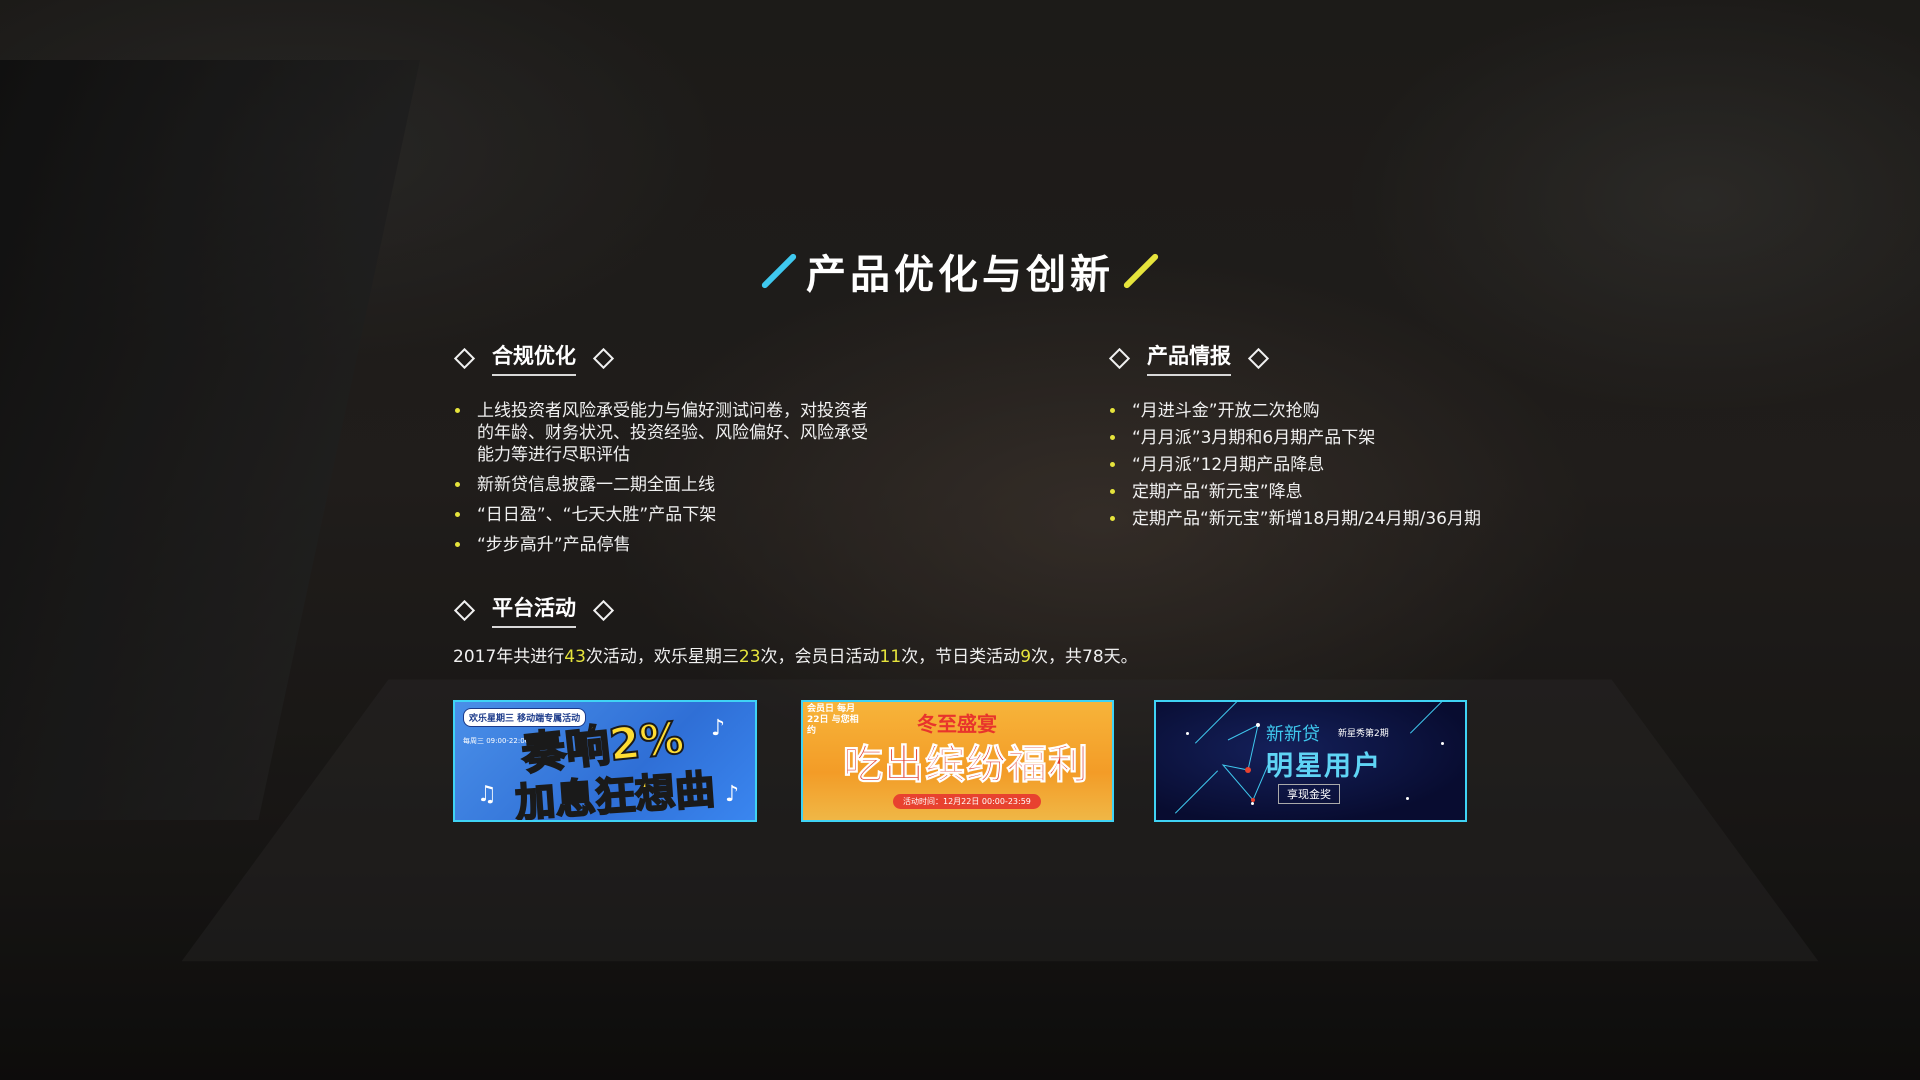  I want to click on list-item: “月月派”12月期产品降息, so click(1298, 465).